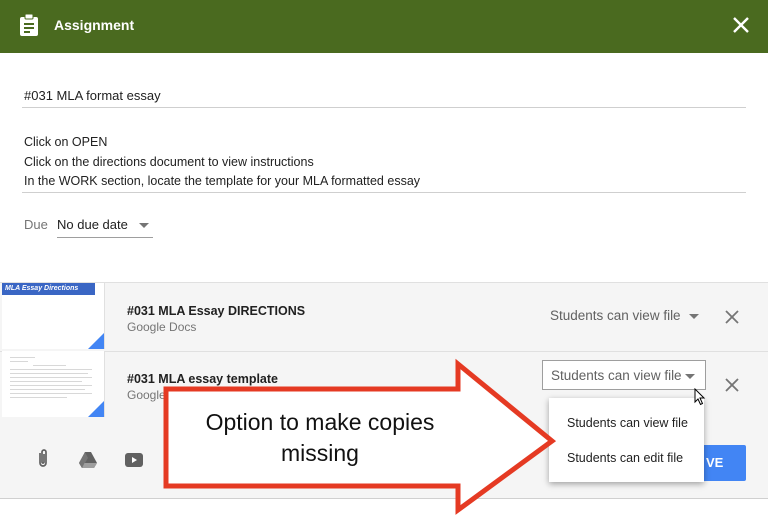  Describe the element at coordinates (134, 460) in the screenshot. I see `youtube-icon` at that location.